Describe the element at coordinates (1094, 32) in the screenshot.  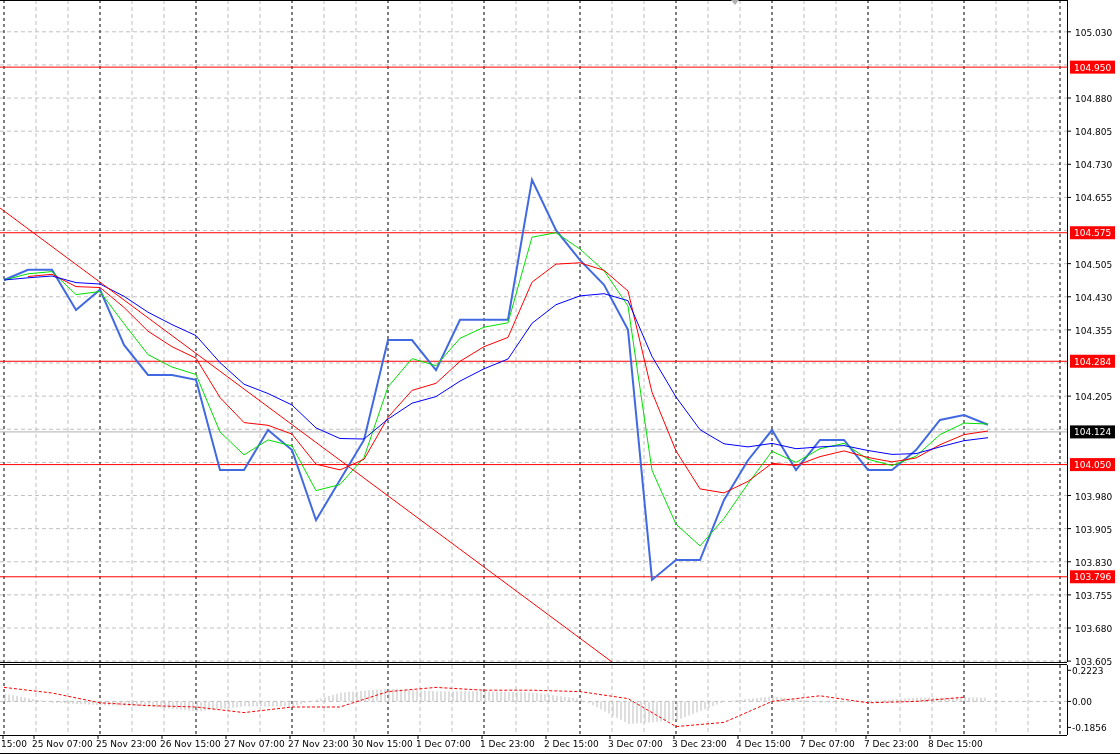
I see `price-label: 105.030` at that location.